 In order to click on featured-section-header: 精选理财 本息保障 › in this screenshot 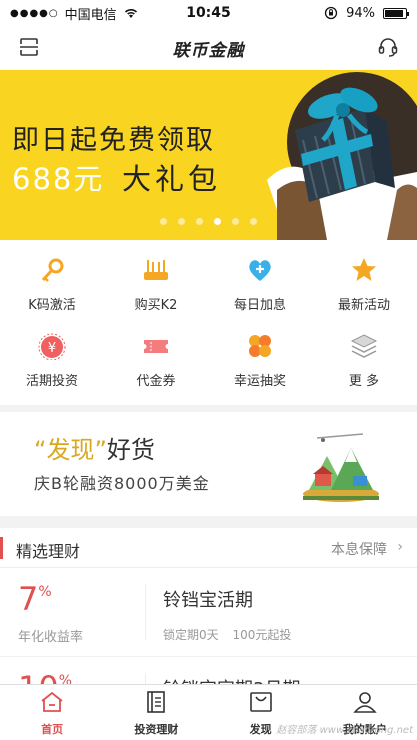, I will do `click(208, 548)`.